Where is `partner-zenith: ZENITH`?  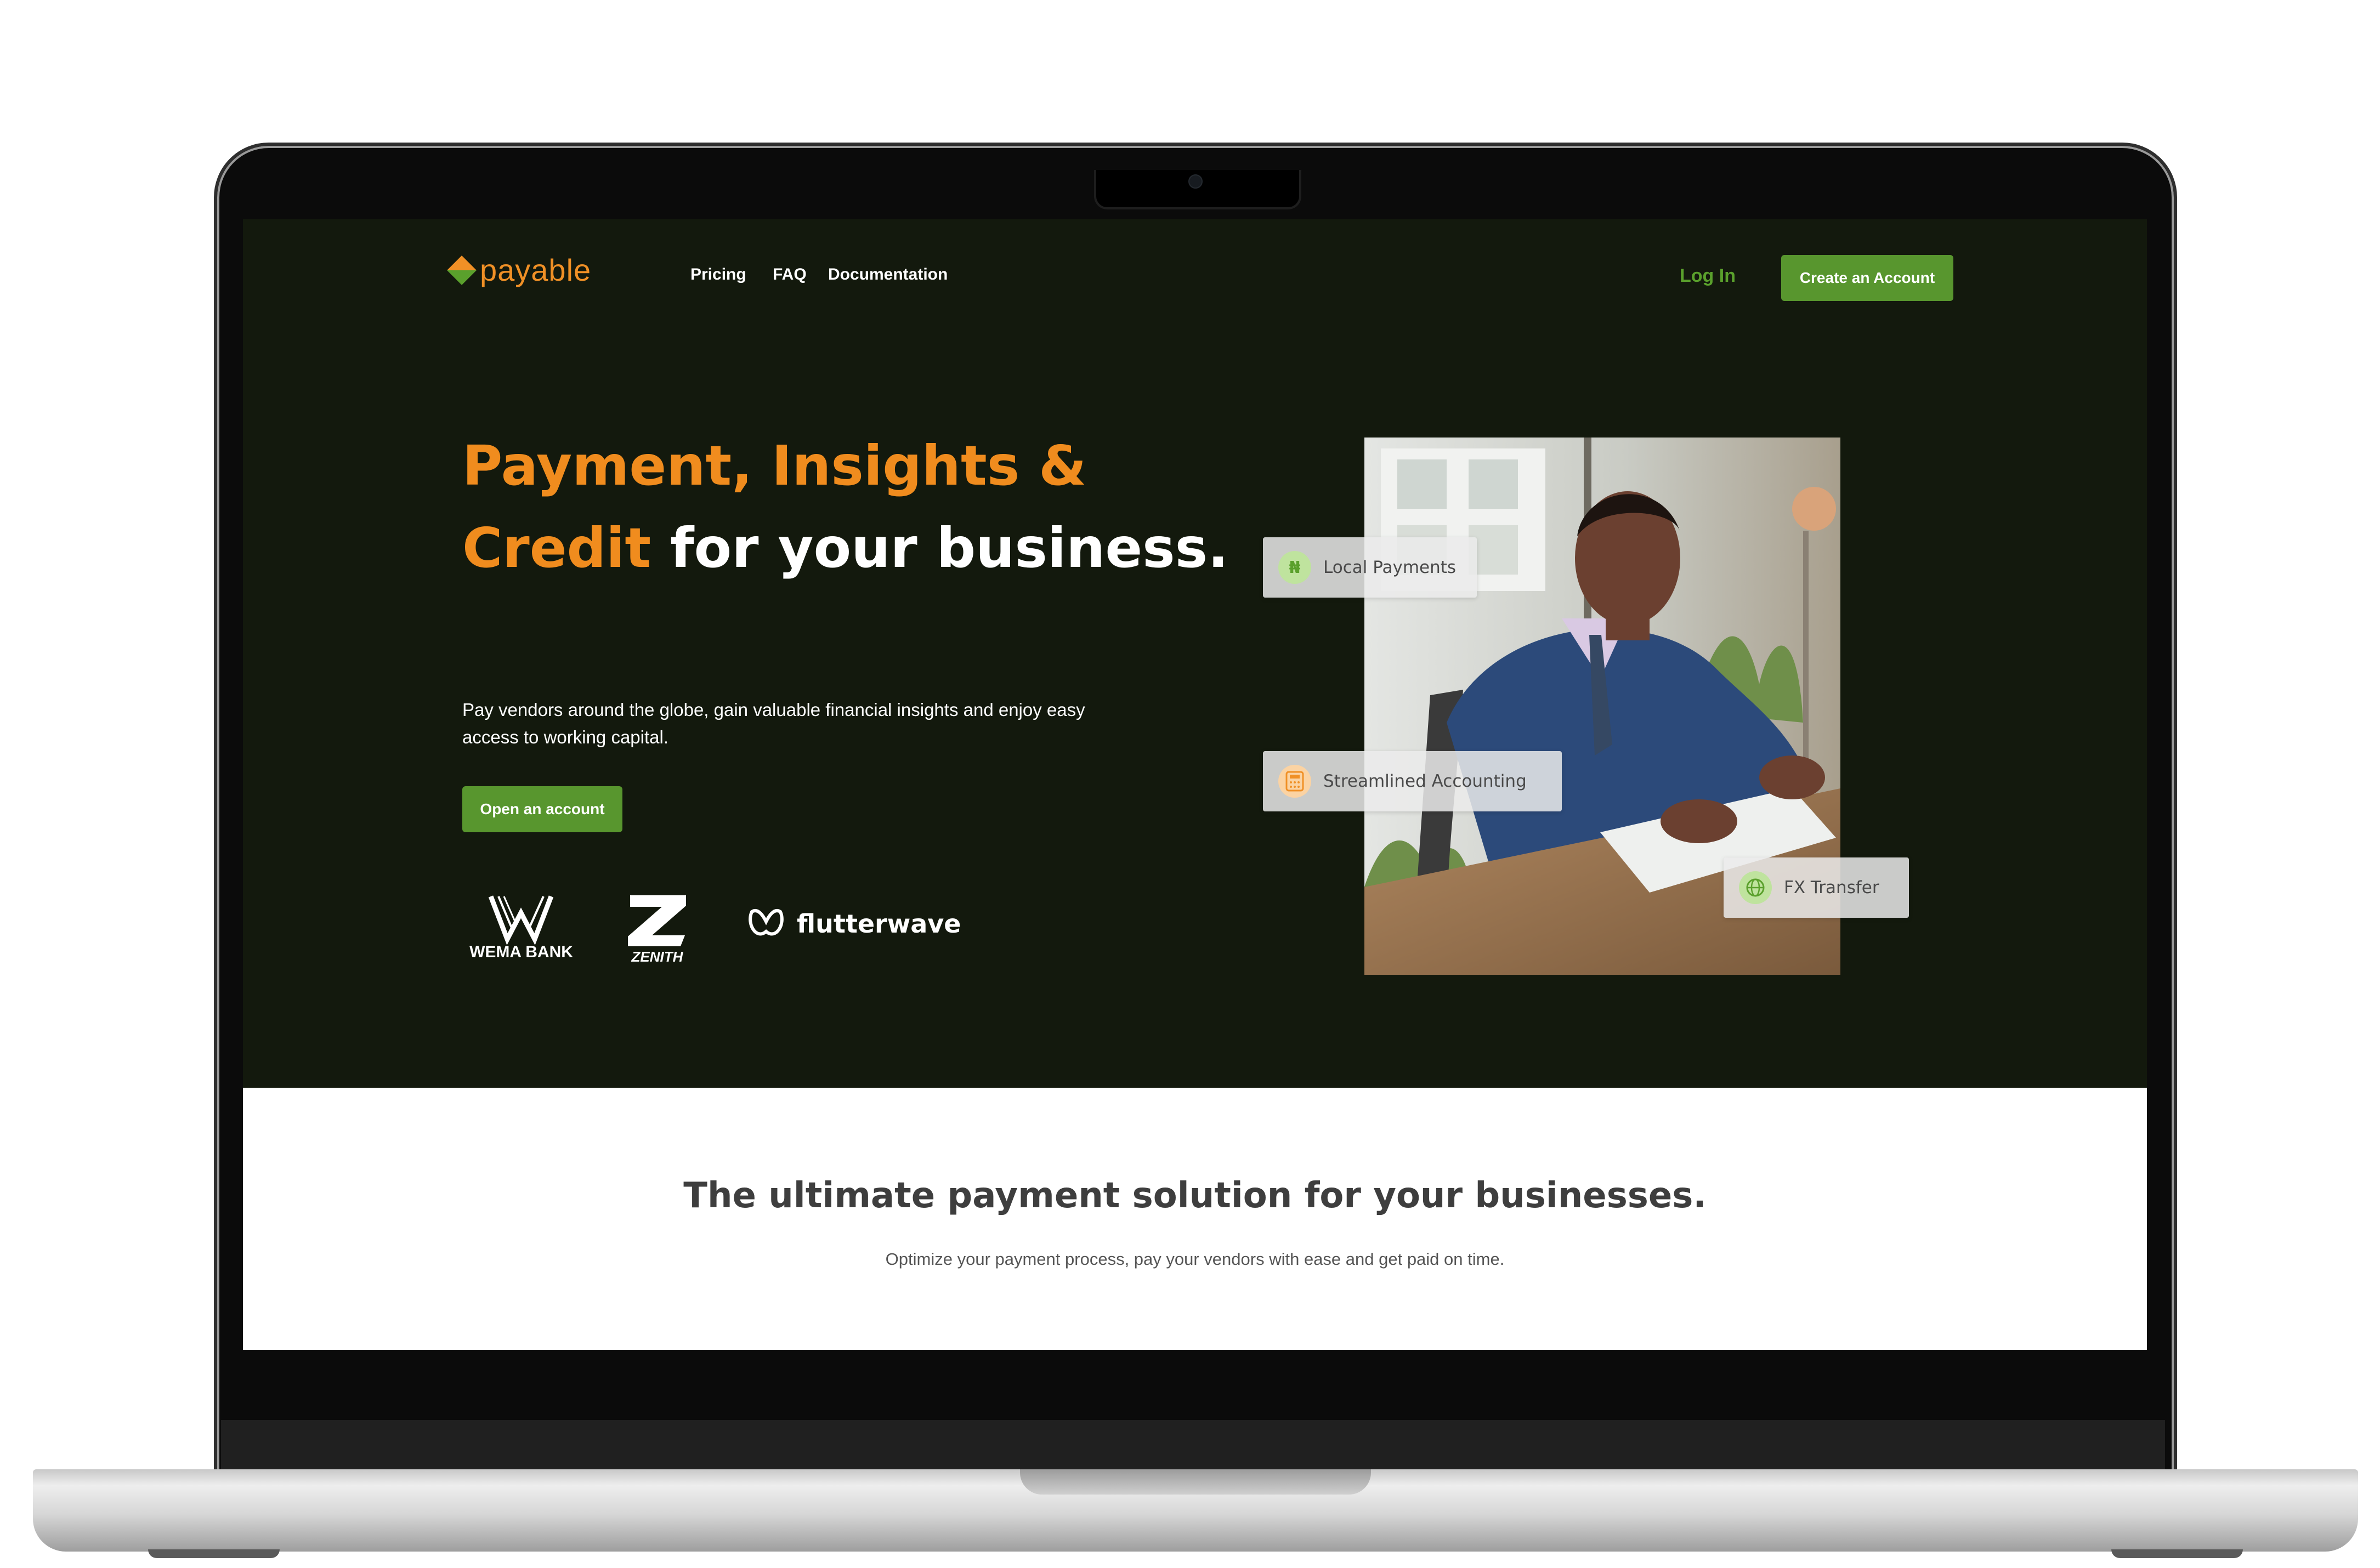 partner-zenith: ZENITH is located at coordinates (657, 957).